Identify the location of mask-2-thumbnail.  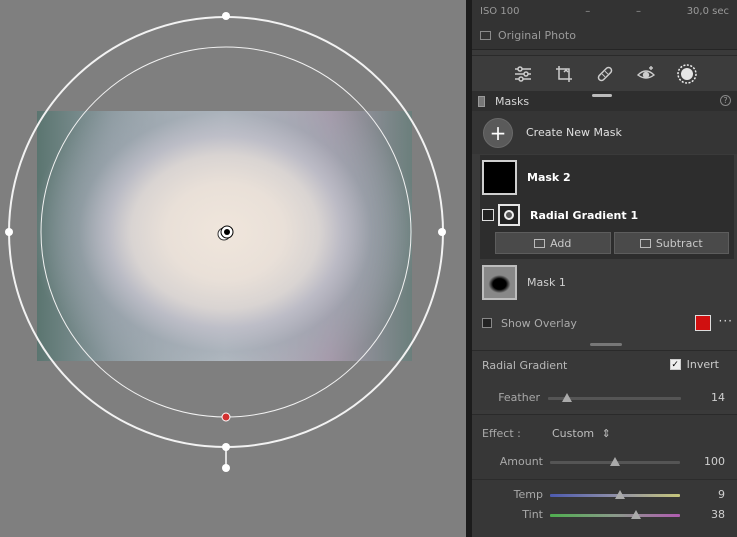
(499, 177).